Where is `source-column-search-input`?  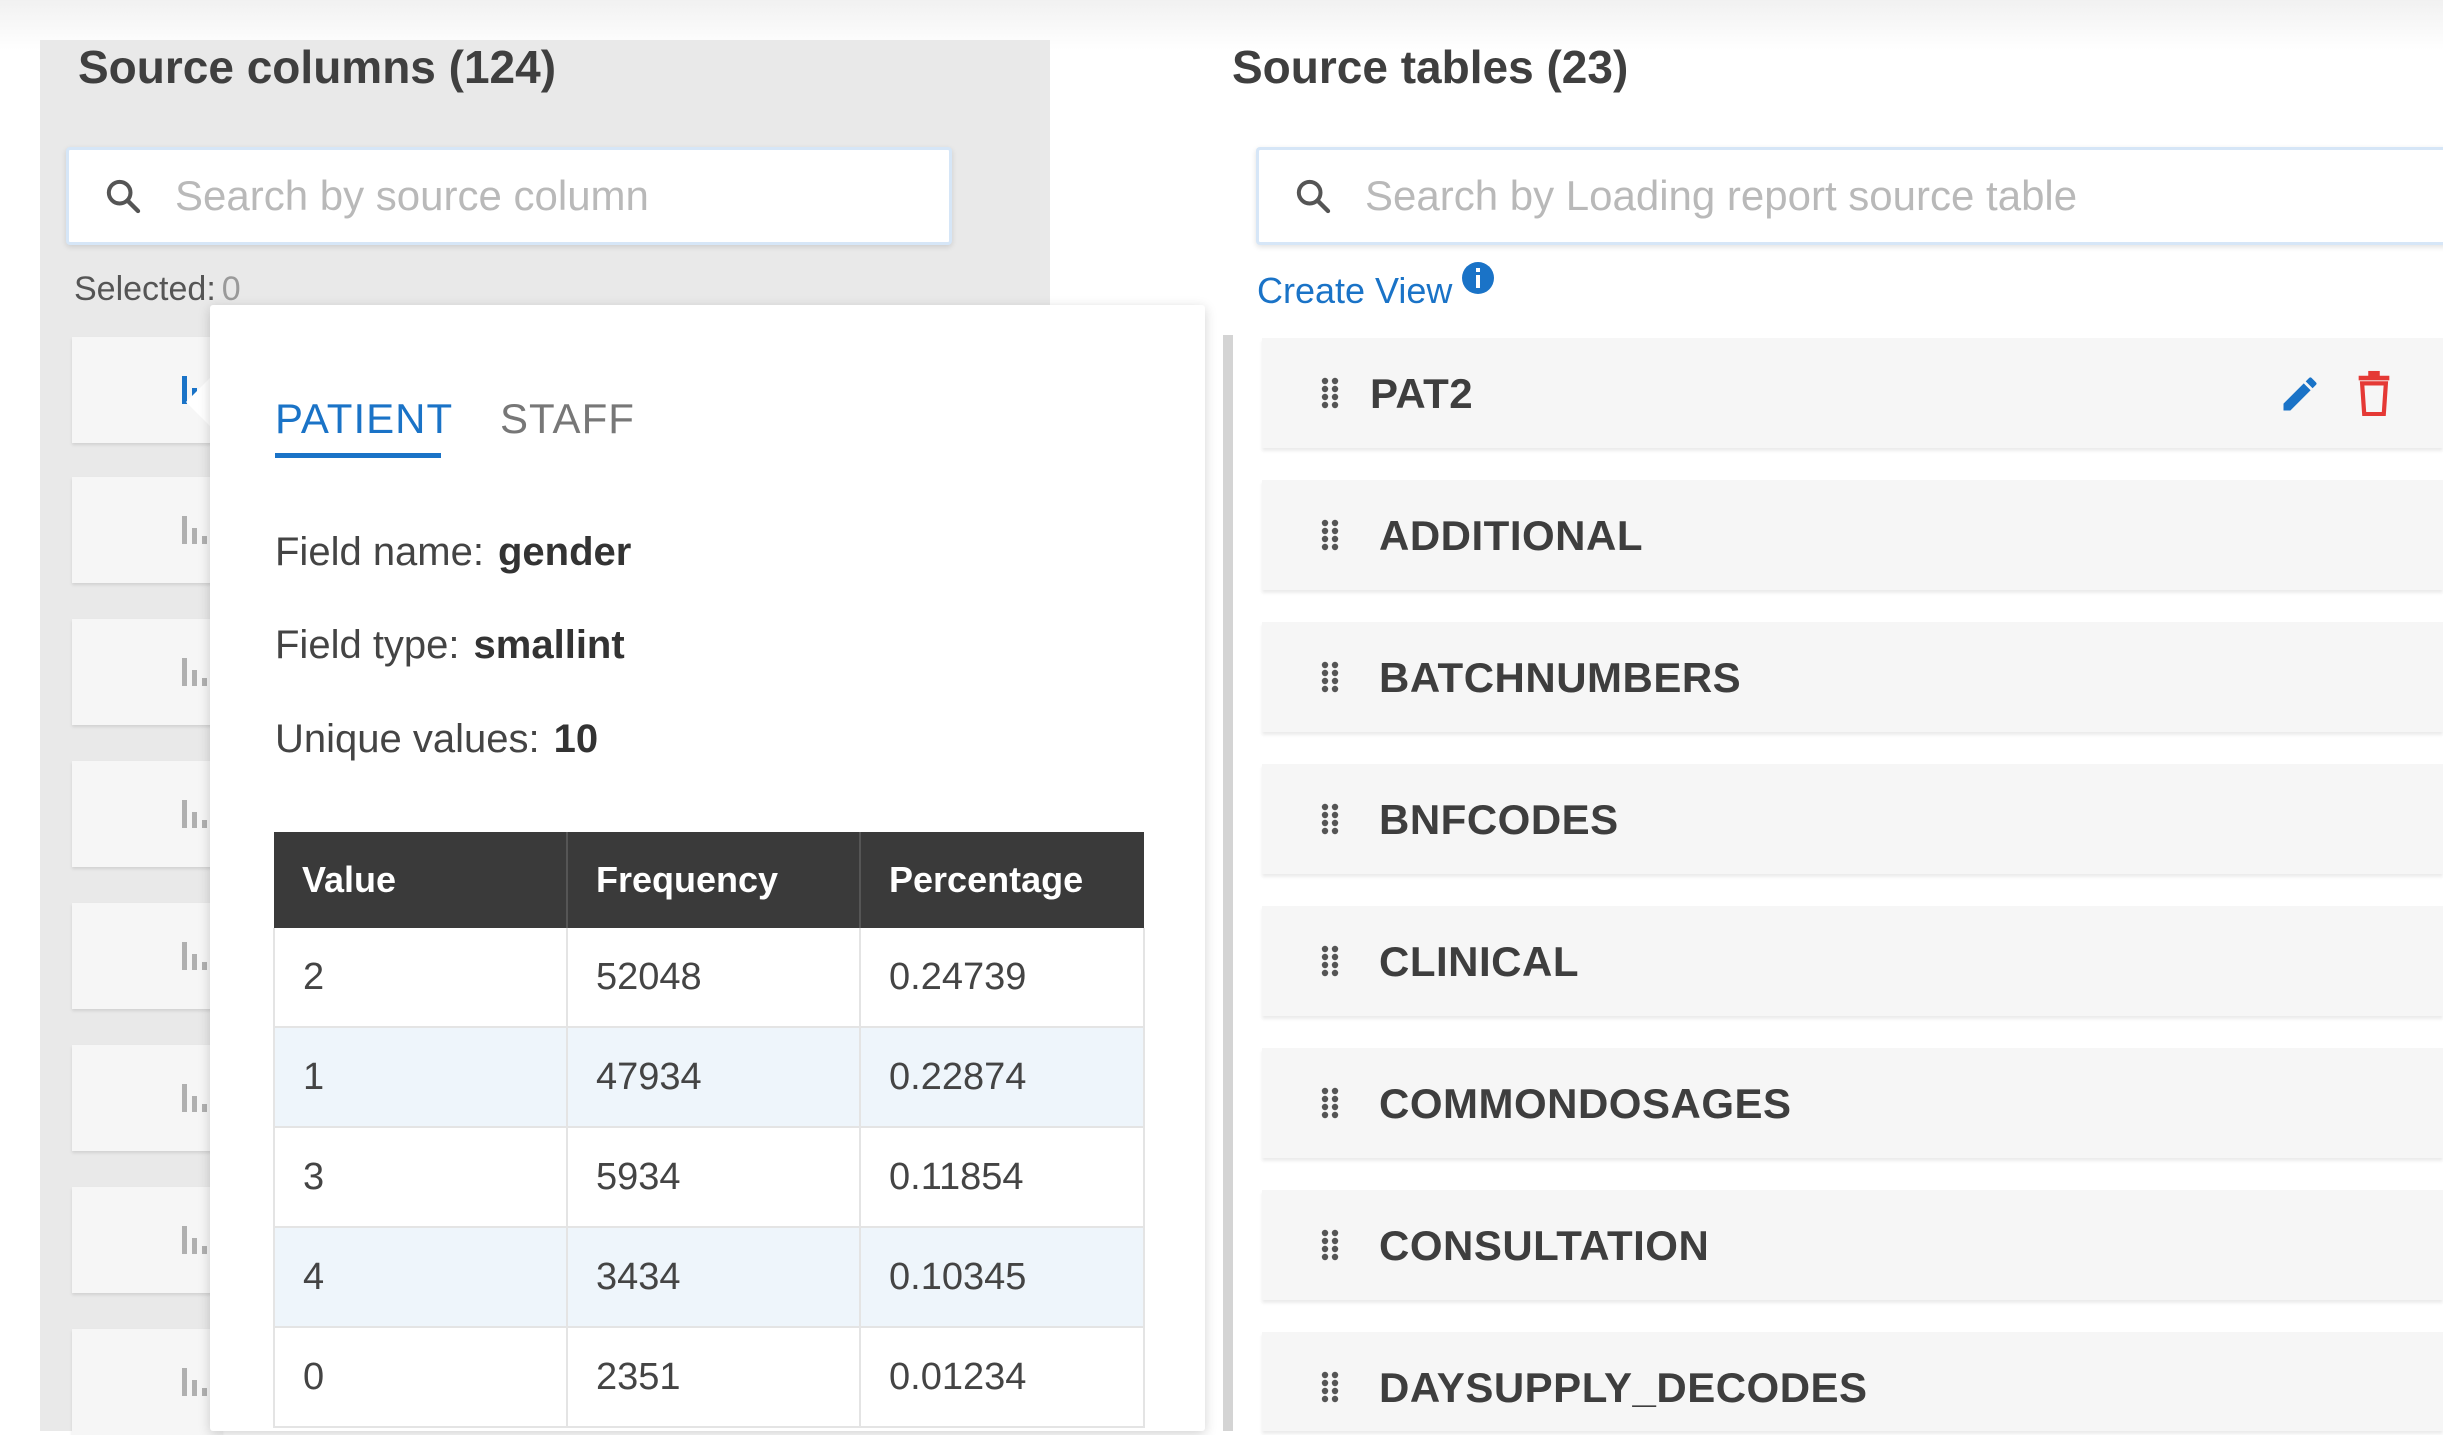
source-column-search-input is located at coordinates (561, 196).